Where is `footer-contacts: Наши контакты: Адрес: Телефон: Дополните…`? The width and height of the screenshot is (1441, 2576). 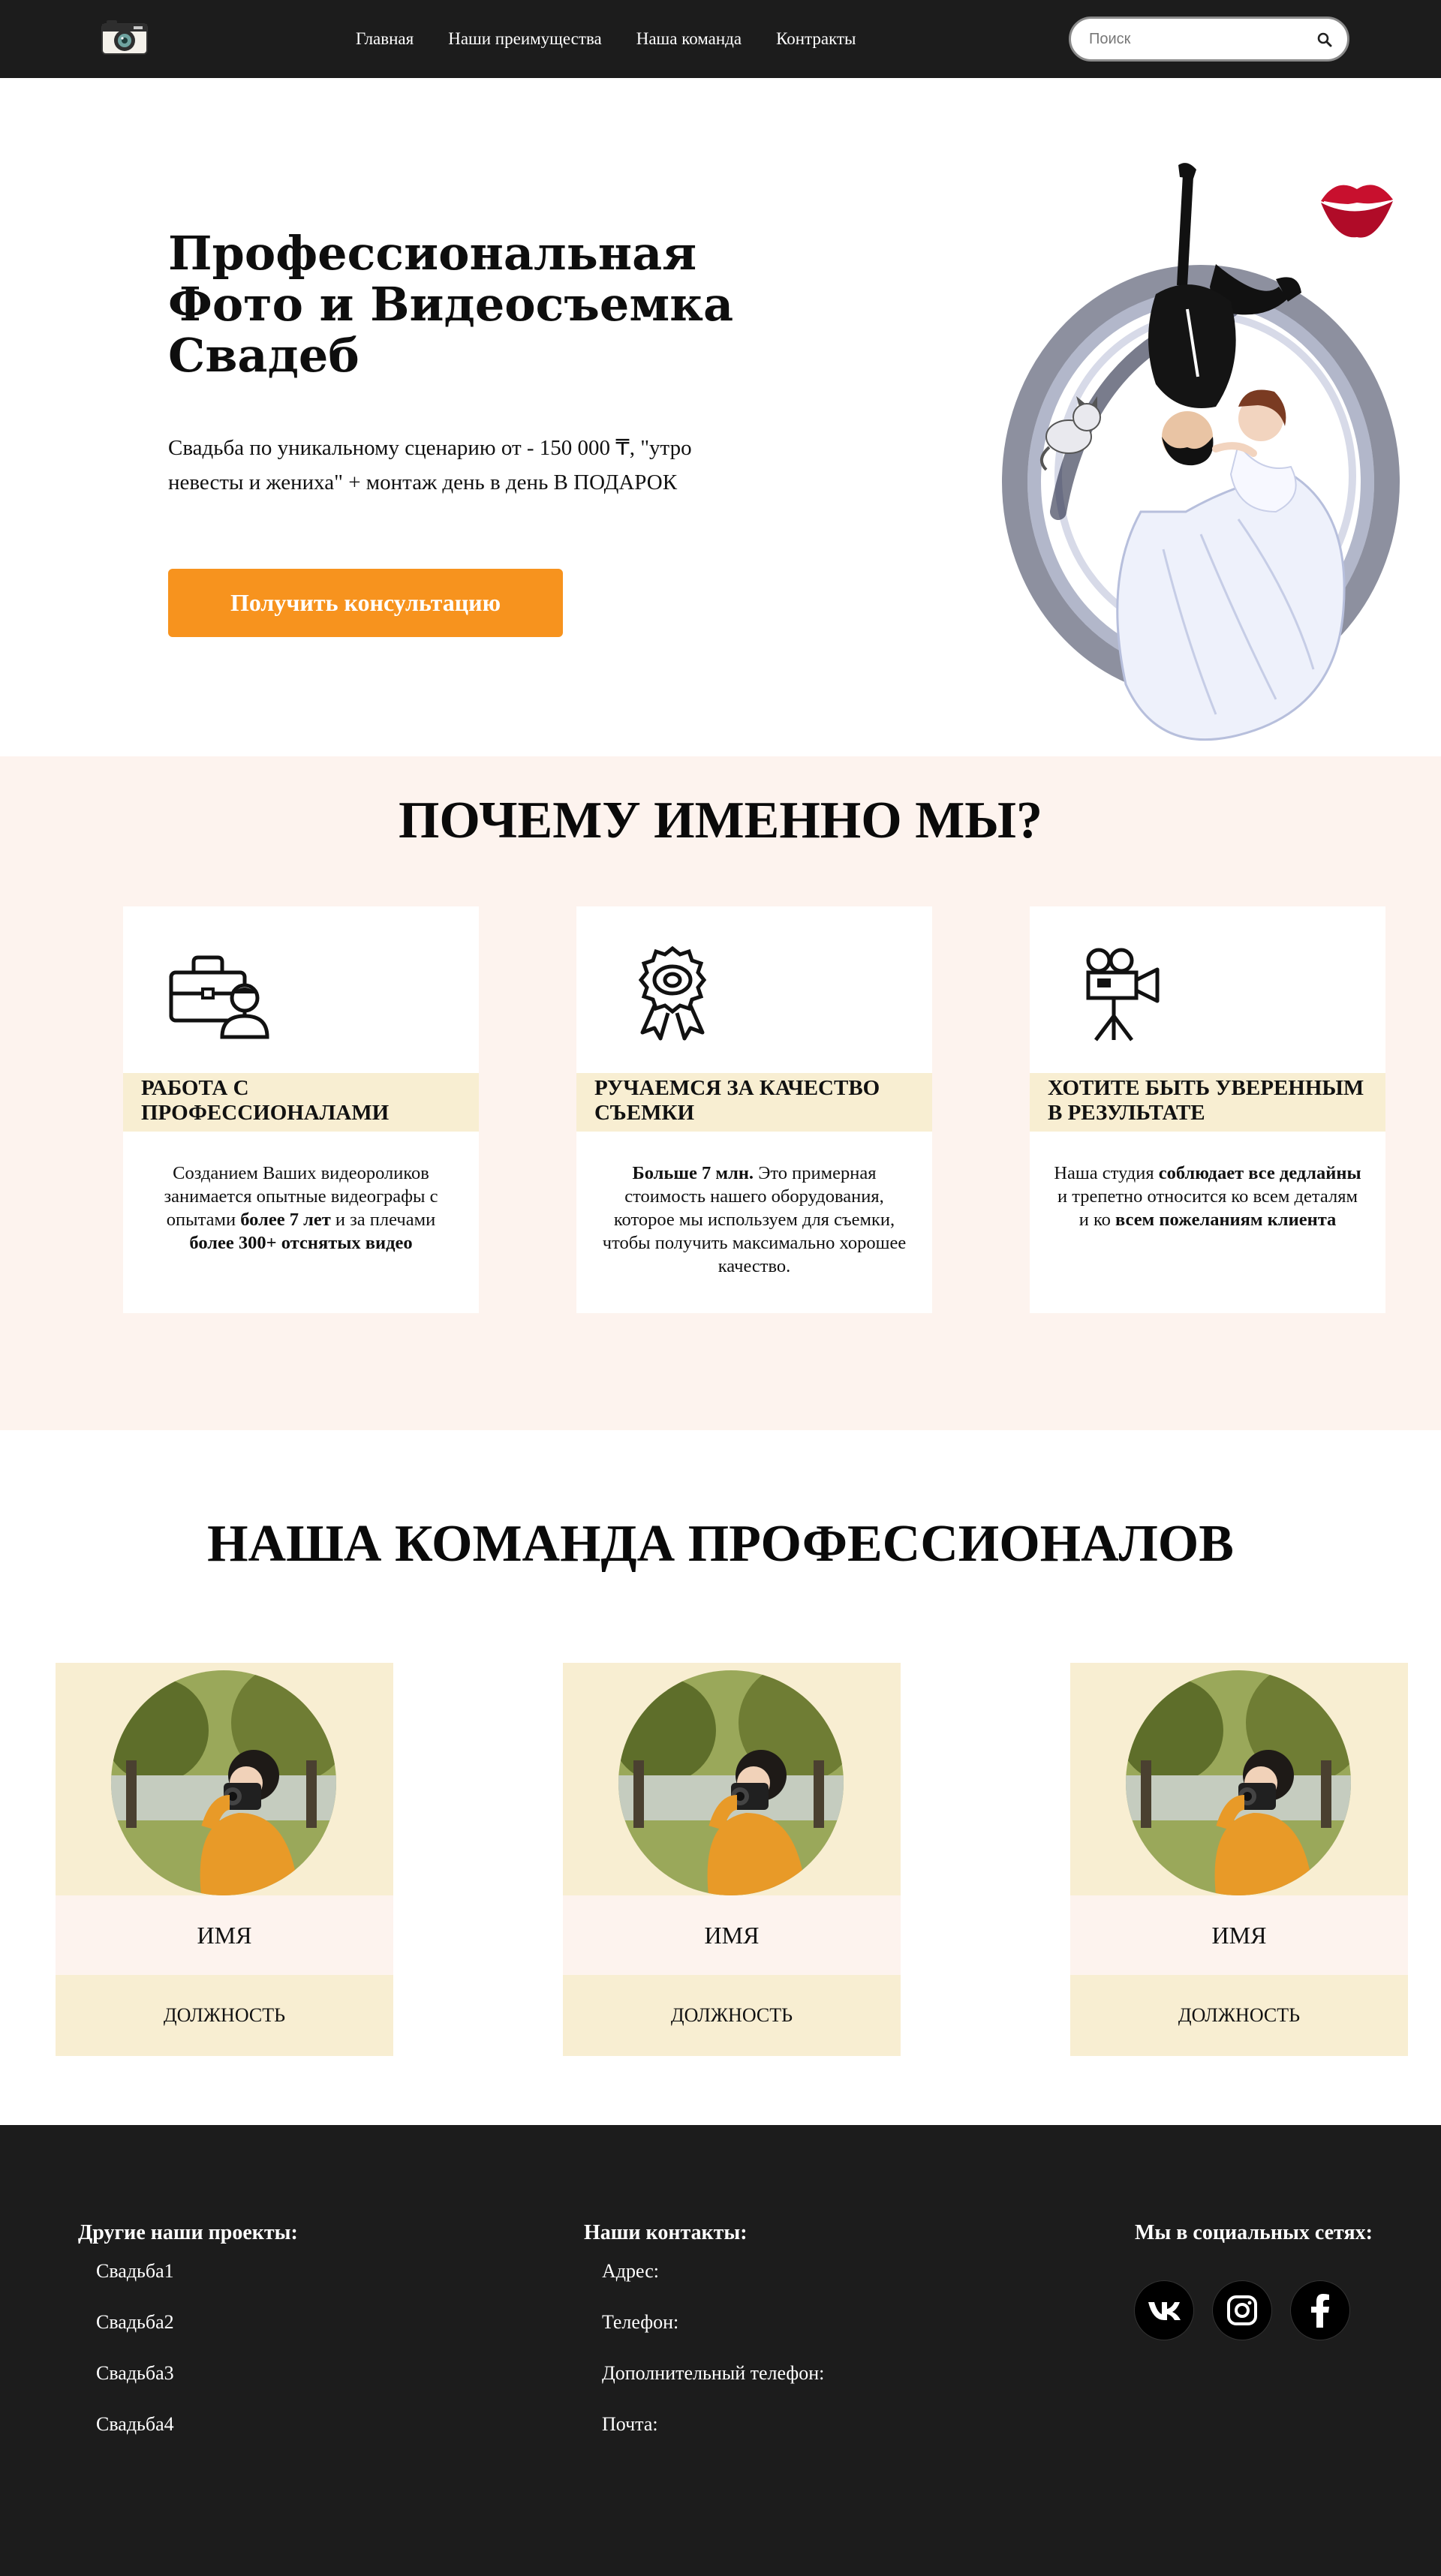
footer-contacts: Наши контакты: Адрес: Телефон: Дополните… is located at coordinates (704, 2342).